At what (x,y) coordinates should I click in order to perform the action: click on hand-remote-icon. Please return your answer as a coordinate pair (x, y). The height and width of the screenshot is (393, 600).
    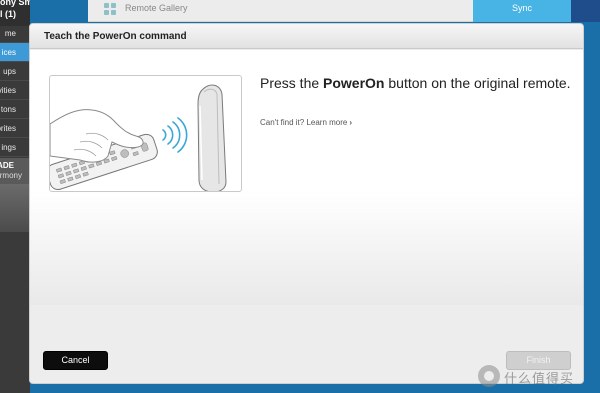
    Looking at the image, I should click on (138, 137).